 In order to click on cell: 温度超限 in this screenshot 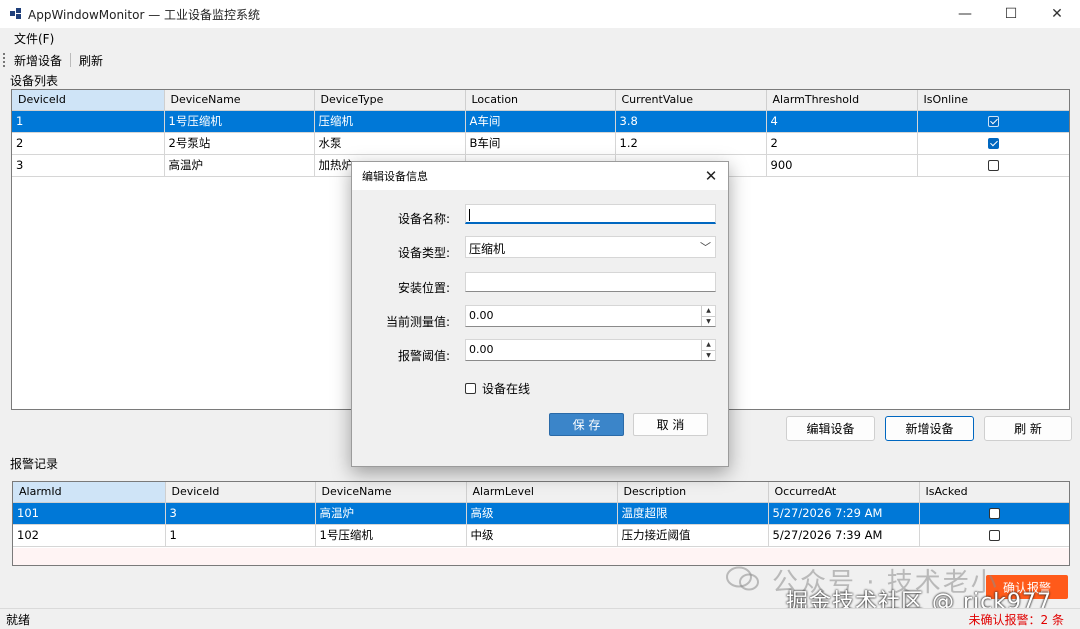, I will do `click(693, 513)`.